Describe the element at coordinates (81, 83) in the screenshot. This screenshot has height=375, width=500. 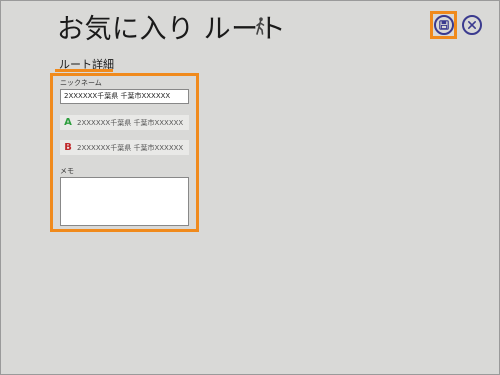
I see `nickname-label: ニックネーム` at that location.